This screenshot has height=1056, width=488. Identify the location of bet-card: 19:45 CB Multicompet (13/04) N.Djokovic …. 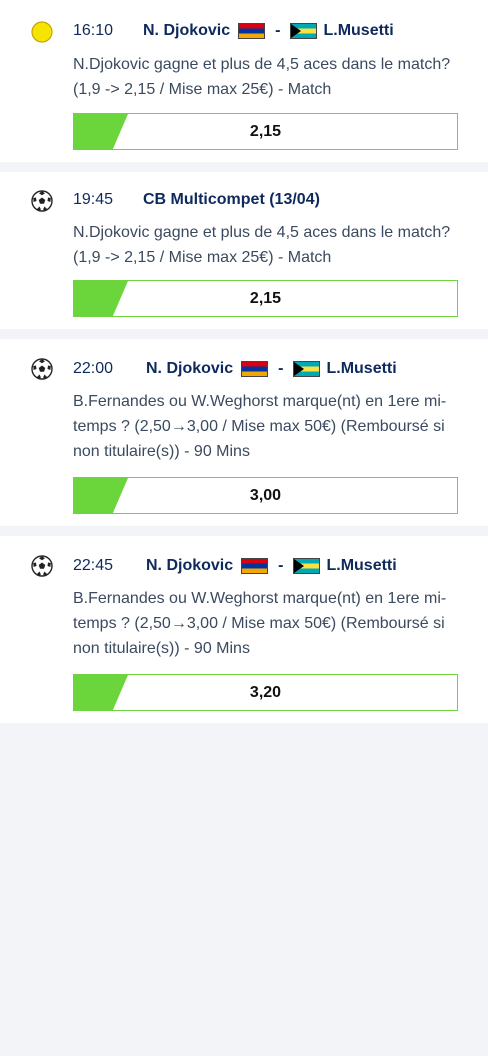
(244, 250).